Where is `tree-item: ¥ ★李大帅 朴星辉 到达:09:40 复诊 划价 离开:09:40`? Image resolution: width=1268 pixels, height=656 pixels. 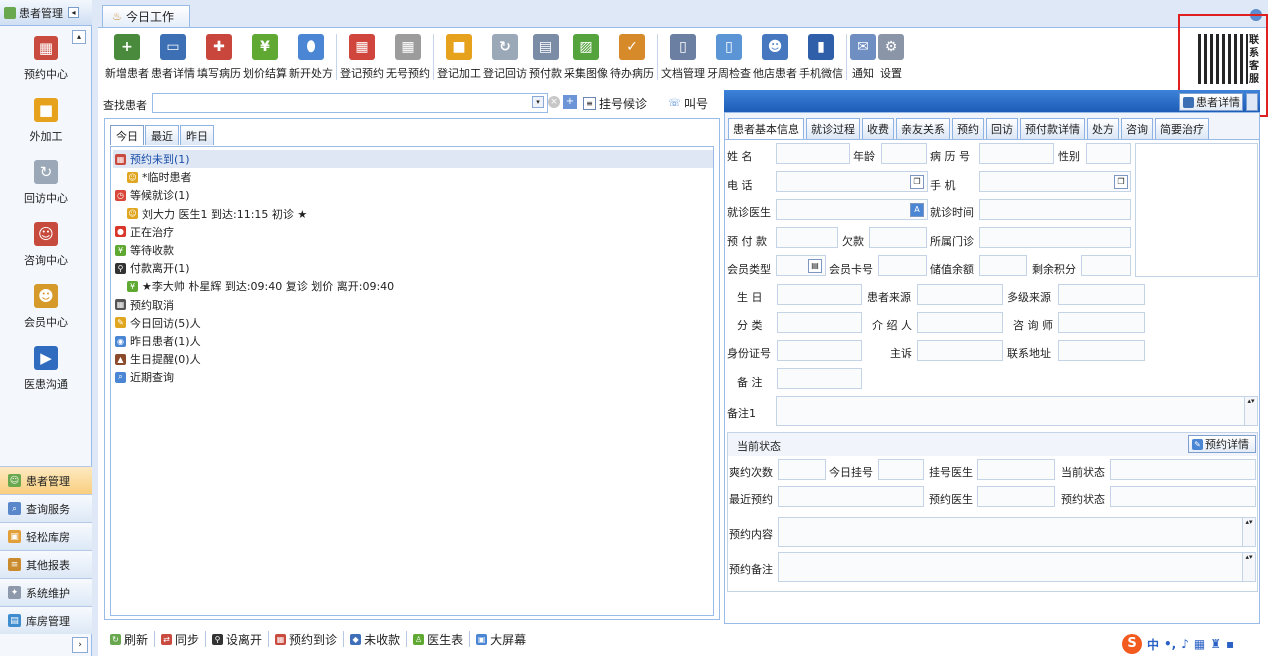
tree-item: ¥ ★李大帅 朴星辉 到达:09:40 复诊 划价 离开:09:40 is located at coordinates (253, 286).